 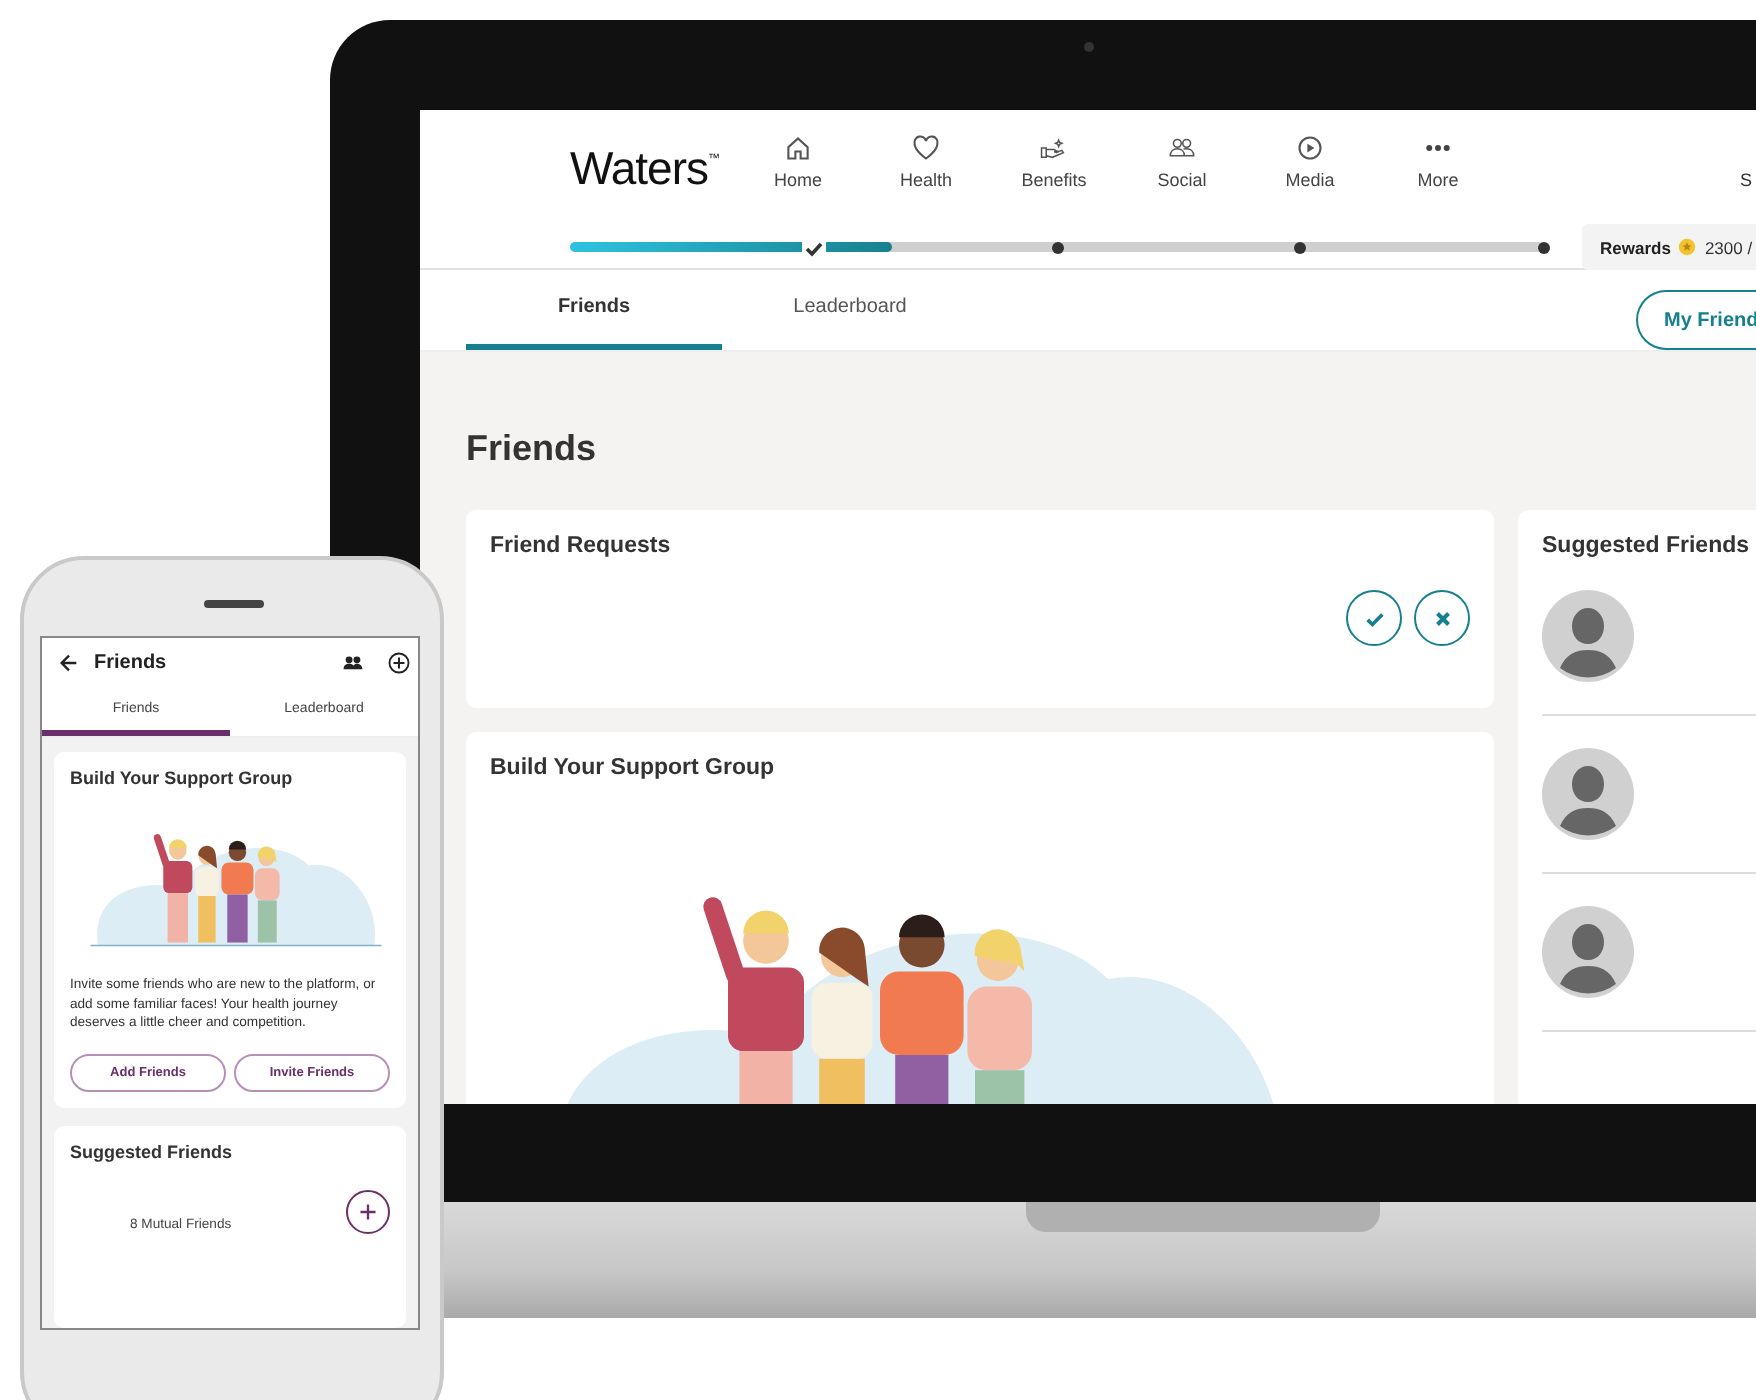 What do you see at coordinates (1687, 247) in the screenshot?
I see `star-coin-icon` at bounding box center [1687, 247].